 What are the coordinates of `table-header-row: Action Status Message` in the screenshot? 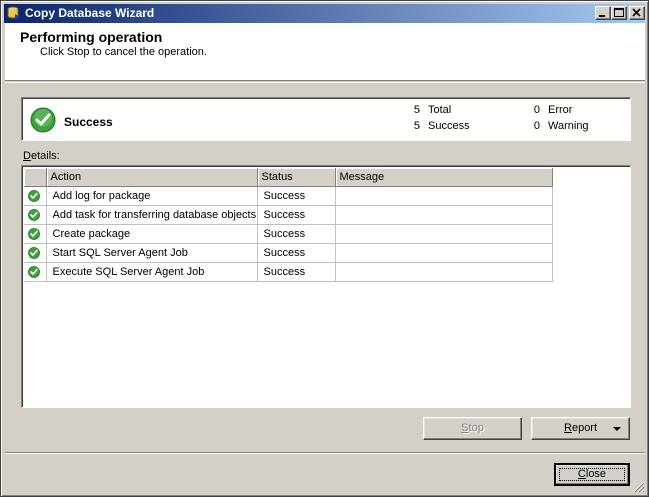 It's located at (288, 177).